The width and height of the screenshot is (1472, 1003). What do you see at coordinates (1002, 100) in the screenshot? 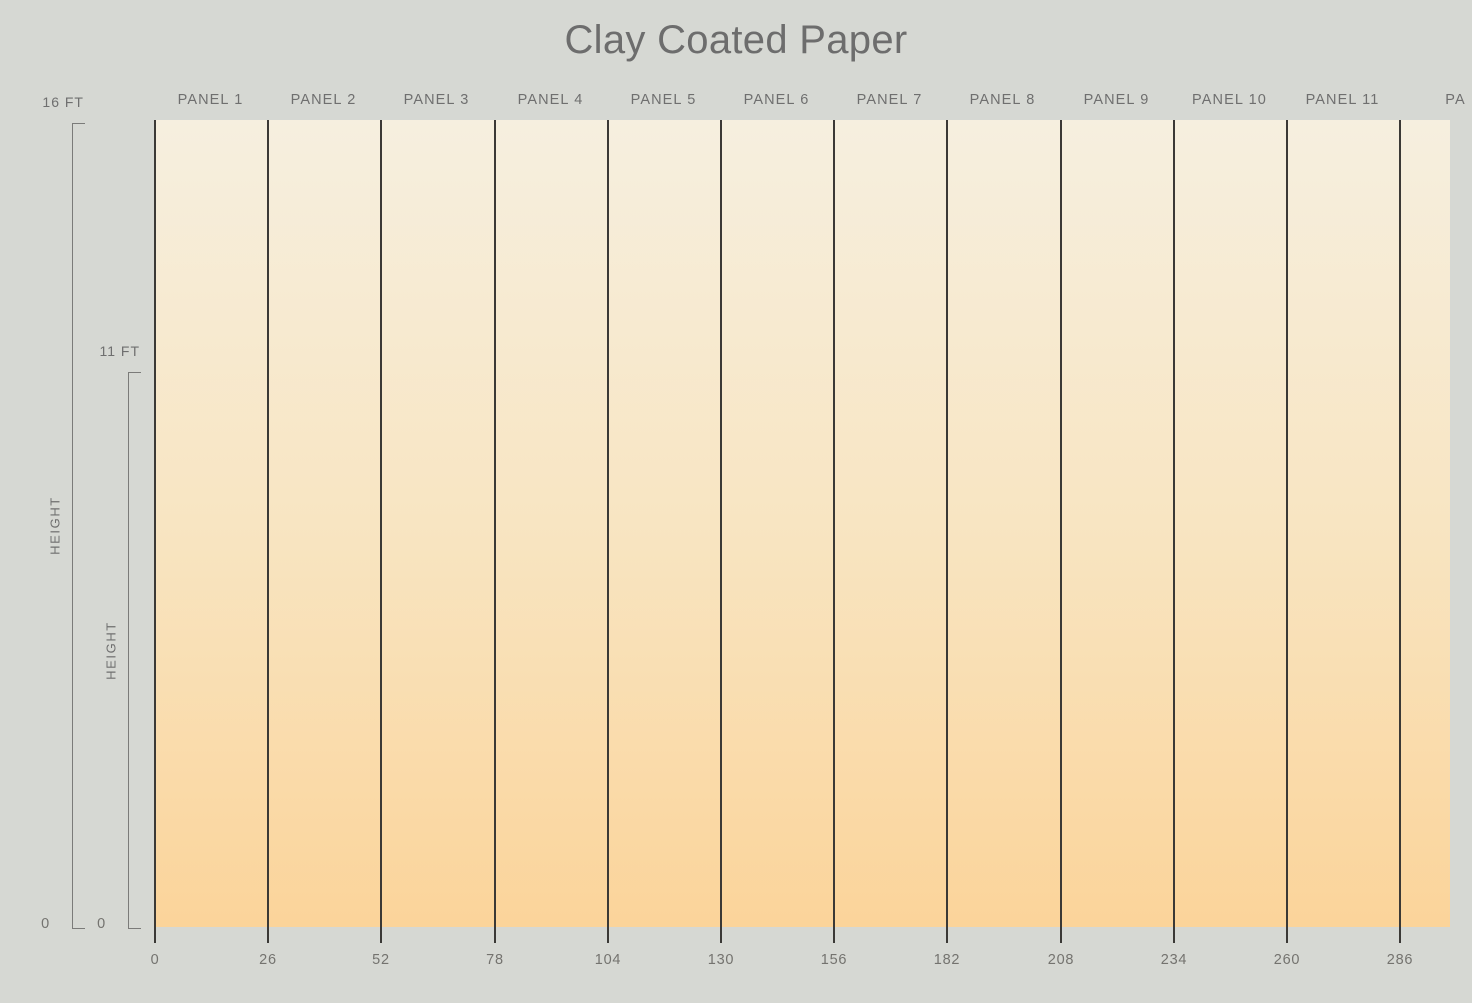
I see `panel-label: PANEL 8` at bounding box center [1002, 100].